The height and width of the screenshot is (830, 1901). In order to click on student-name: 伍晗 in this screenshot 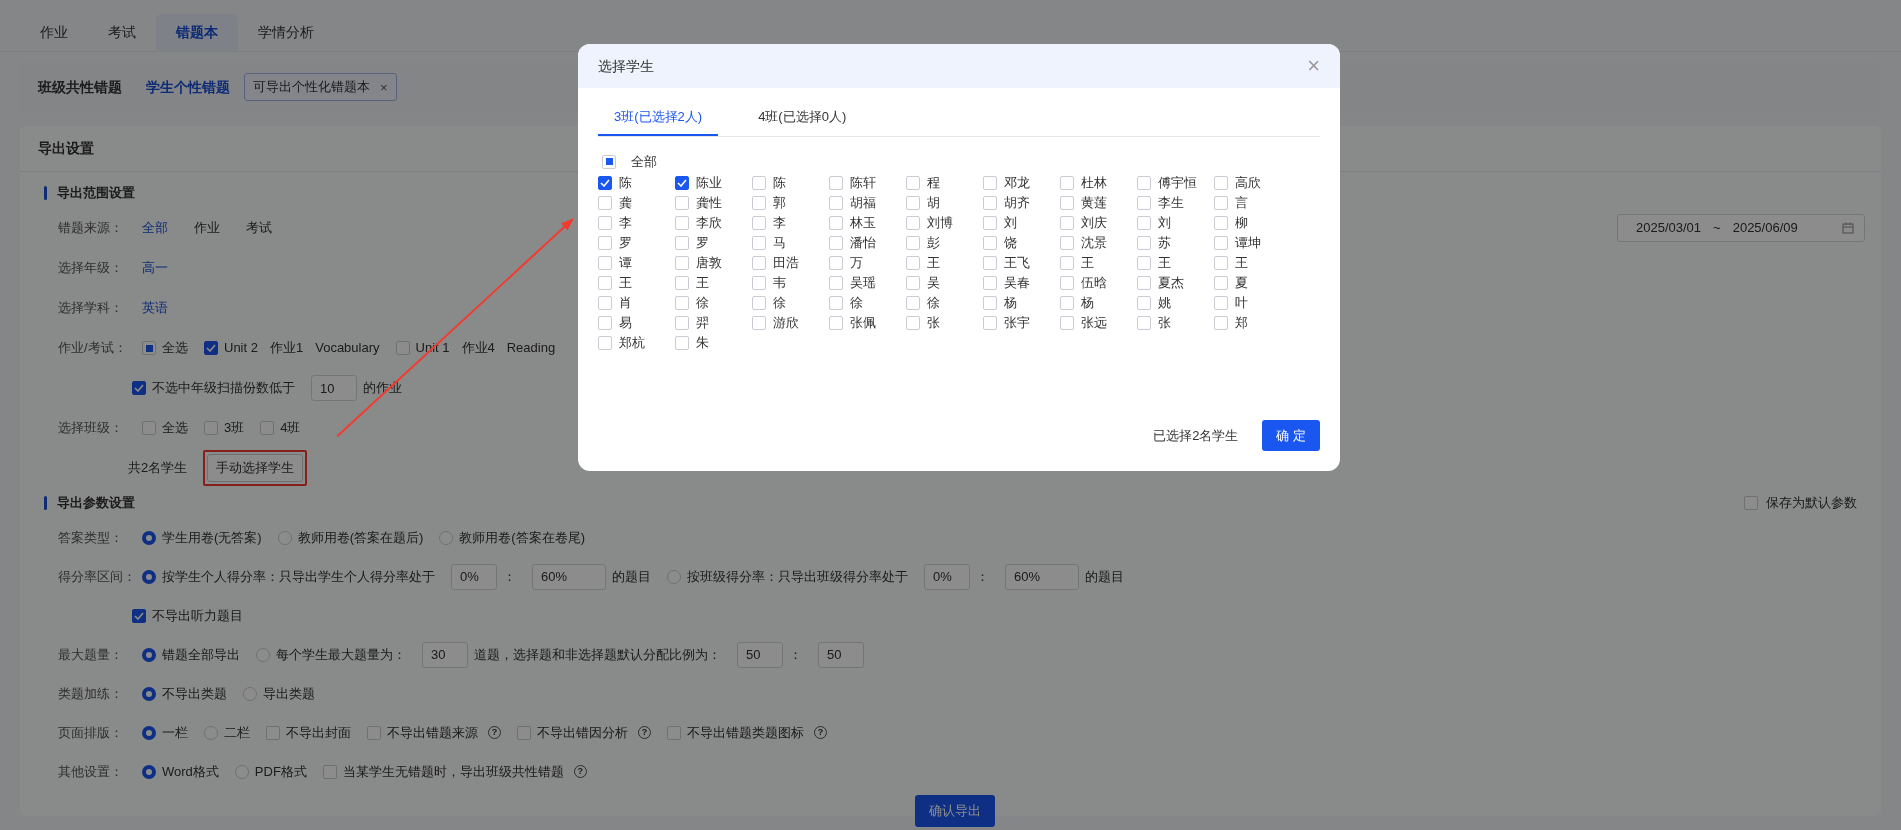, I will do `click(1094, 282)`.